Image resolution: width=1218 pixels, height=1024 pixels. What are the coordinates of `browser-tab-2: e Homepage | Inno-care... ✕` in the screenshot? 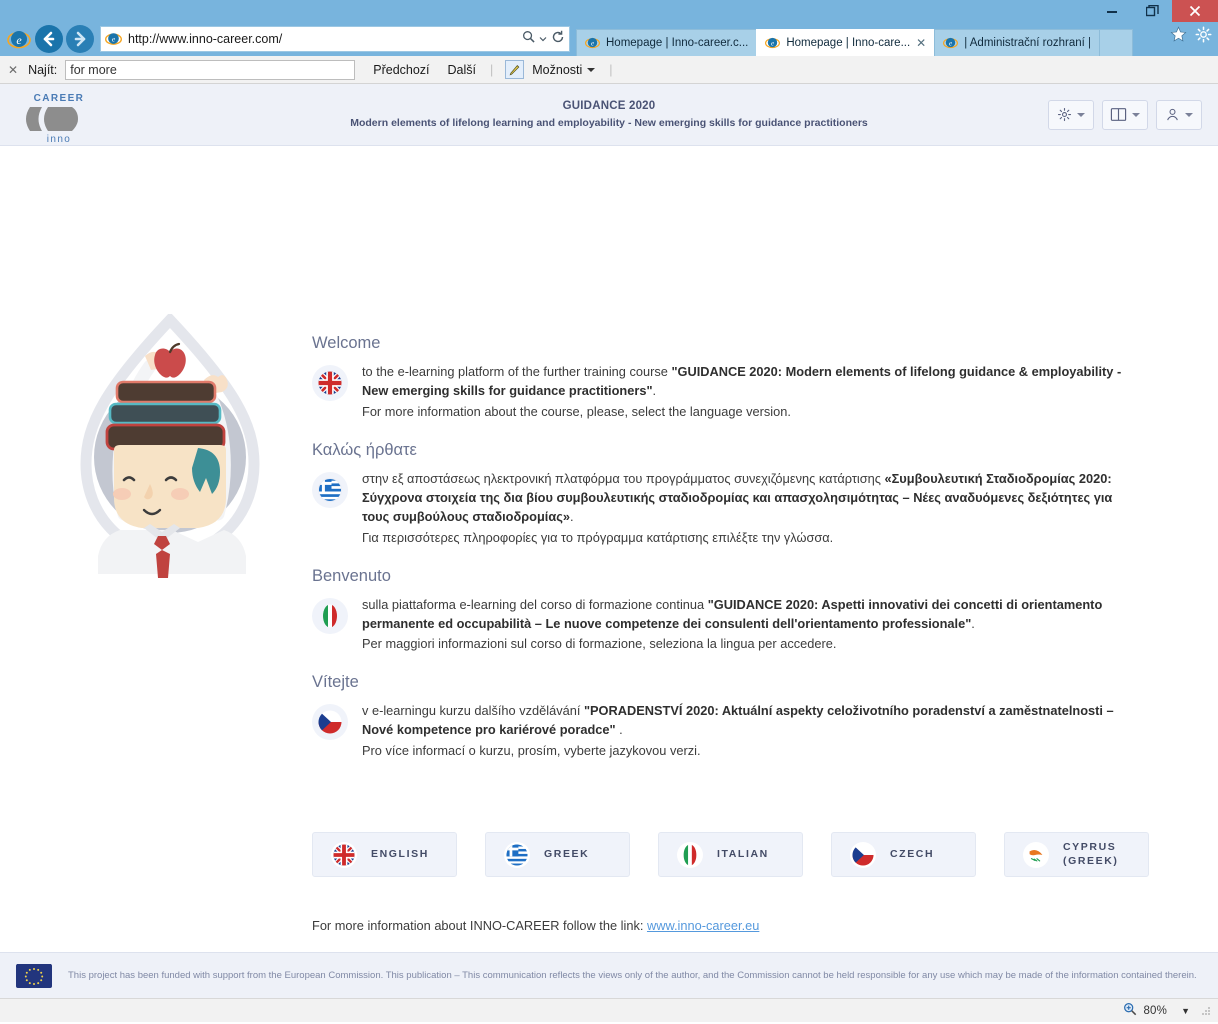 It's located at (846, 42).